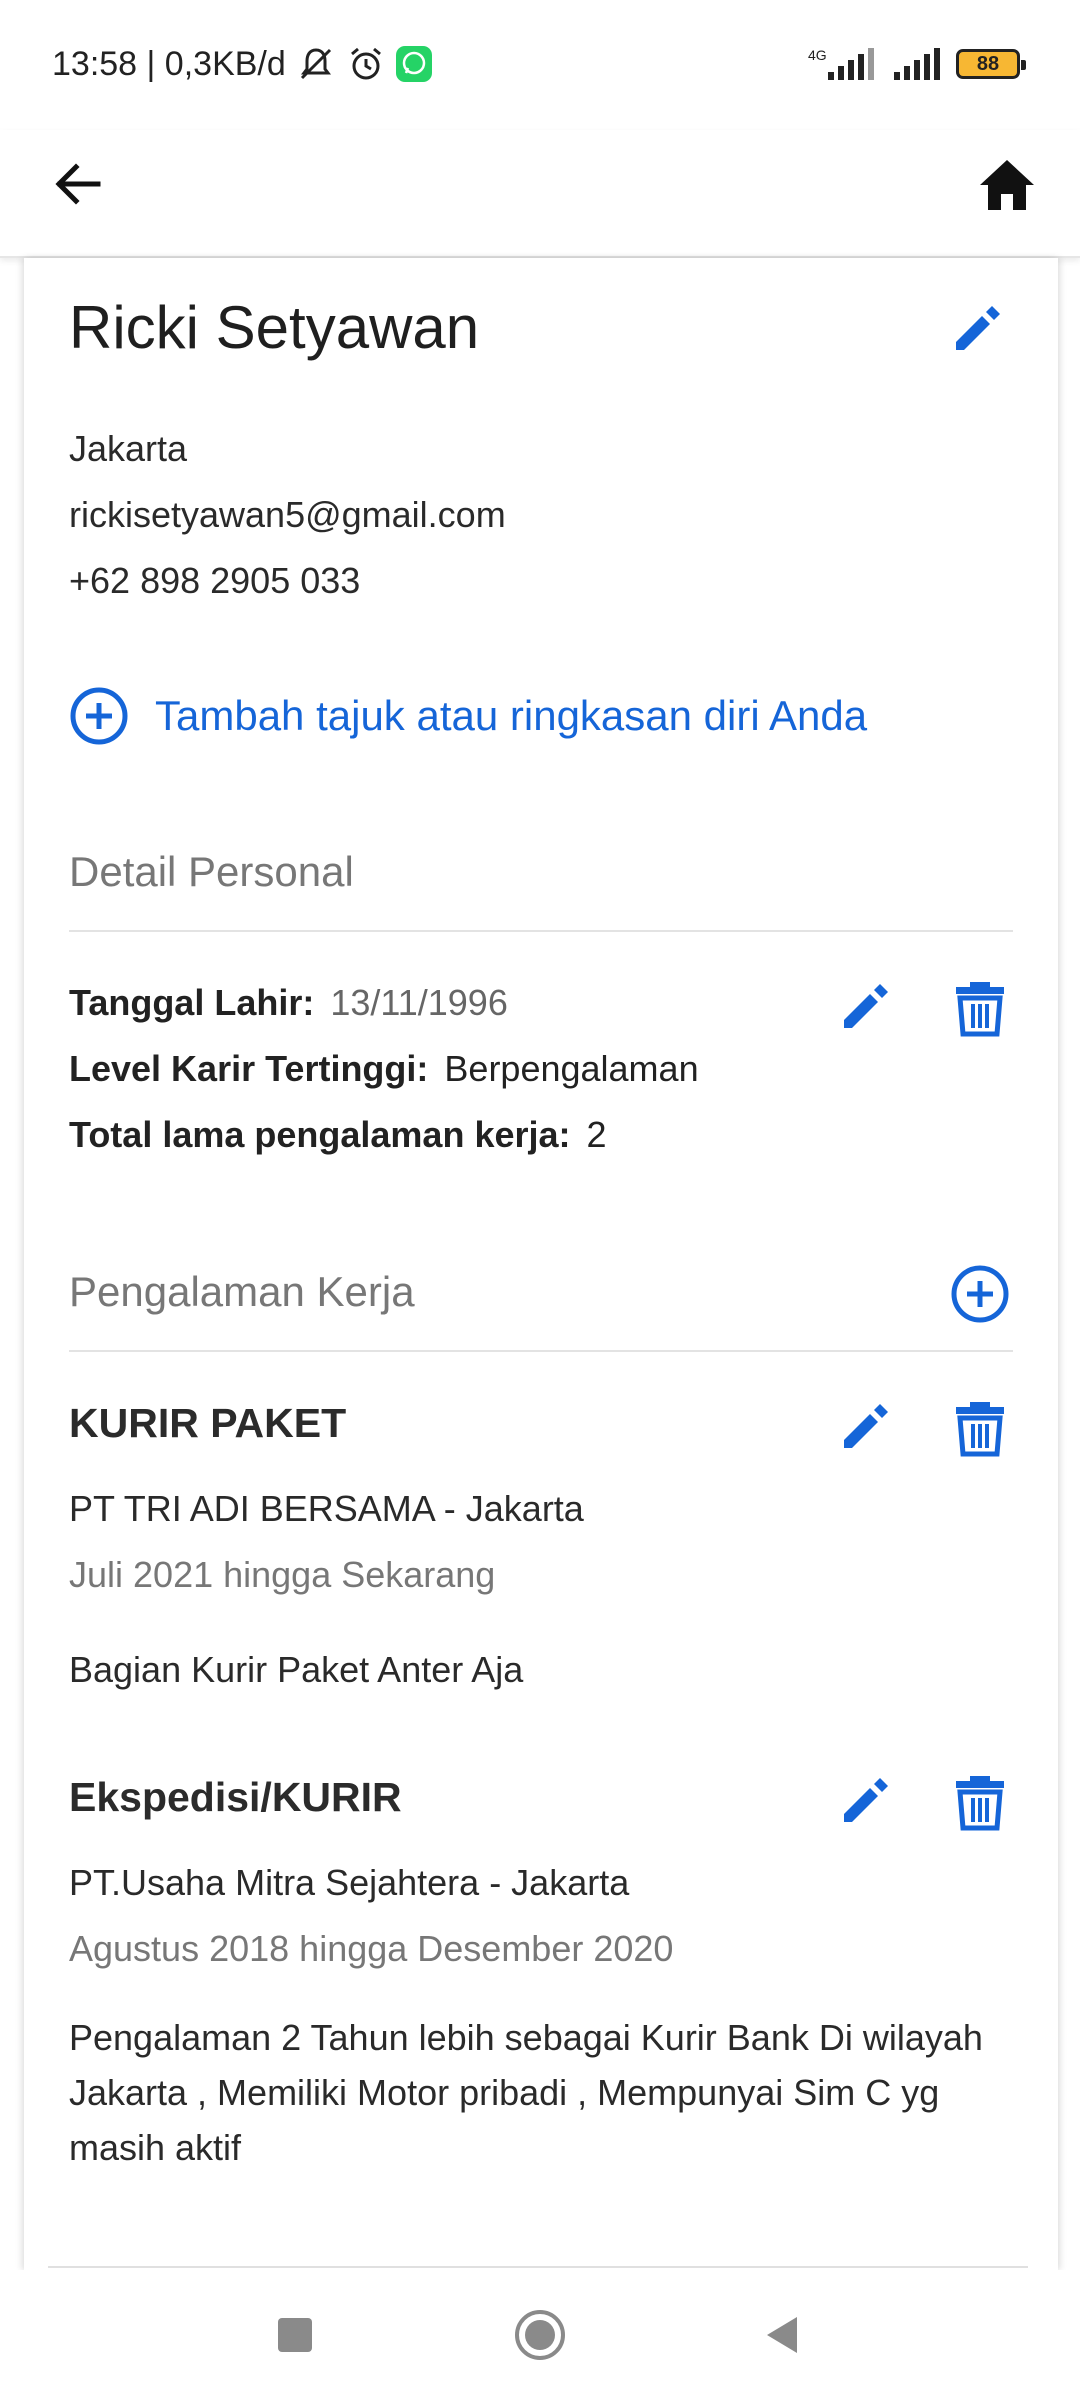 The height and width of the screenshot is (2400, 1080). I want to click on total-experience-row: Total lama pengalaman kerja: 2, so click(338, 1135).